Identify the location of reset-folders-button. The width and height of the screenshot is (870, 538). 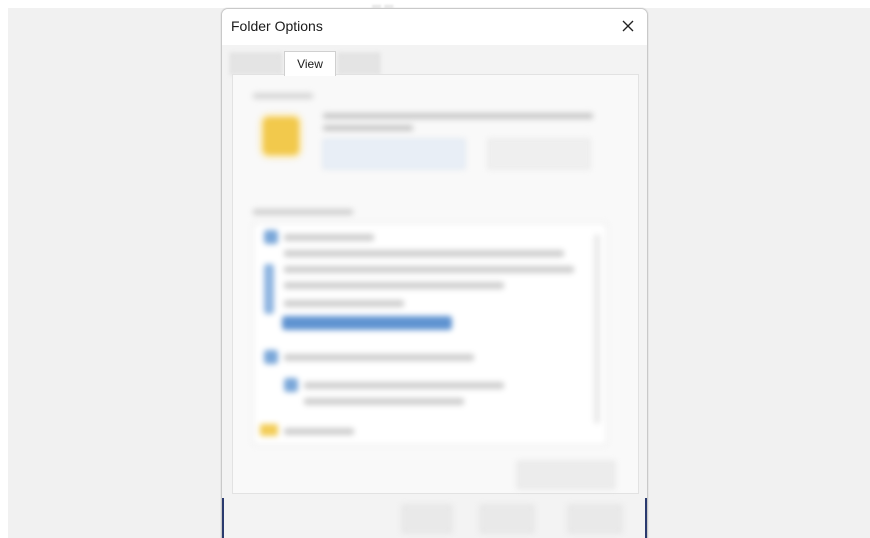
(539, 154).